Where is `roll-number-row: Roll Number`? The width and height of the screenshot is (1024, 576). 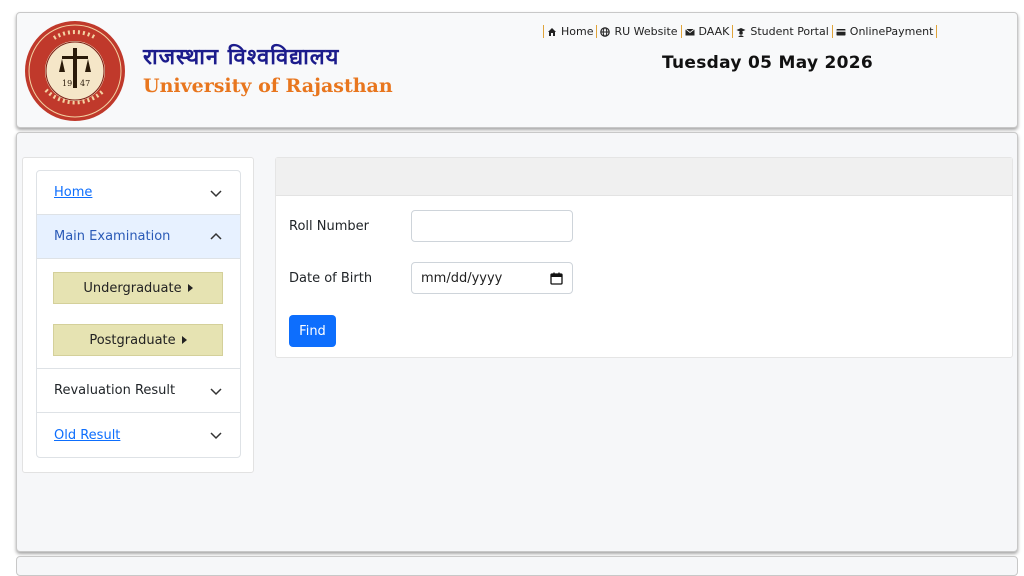
roll-number-row: Roll Number is located at coordinates (431, 226).